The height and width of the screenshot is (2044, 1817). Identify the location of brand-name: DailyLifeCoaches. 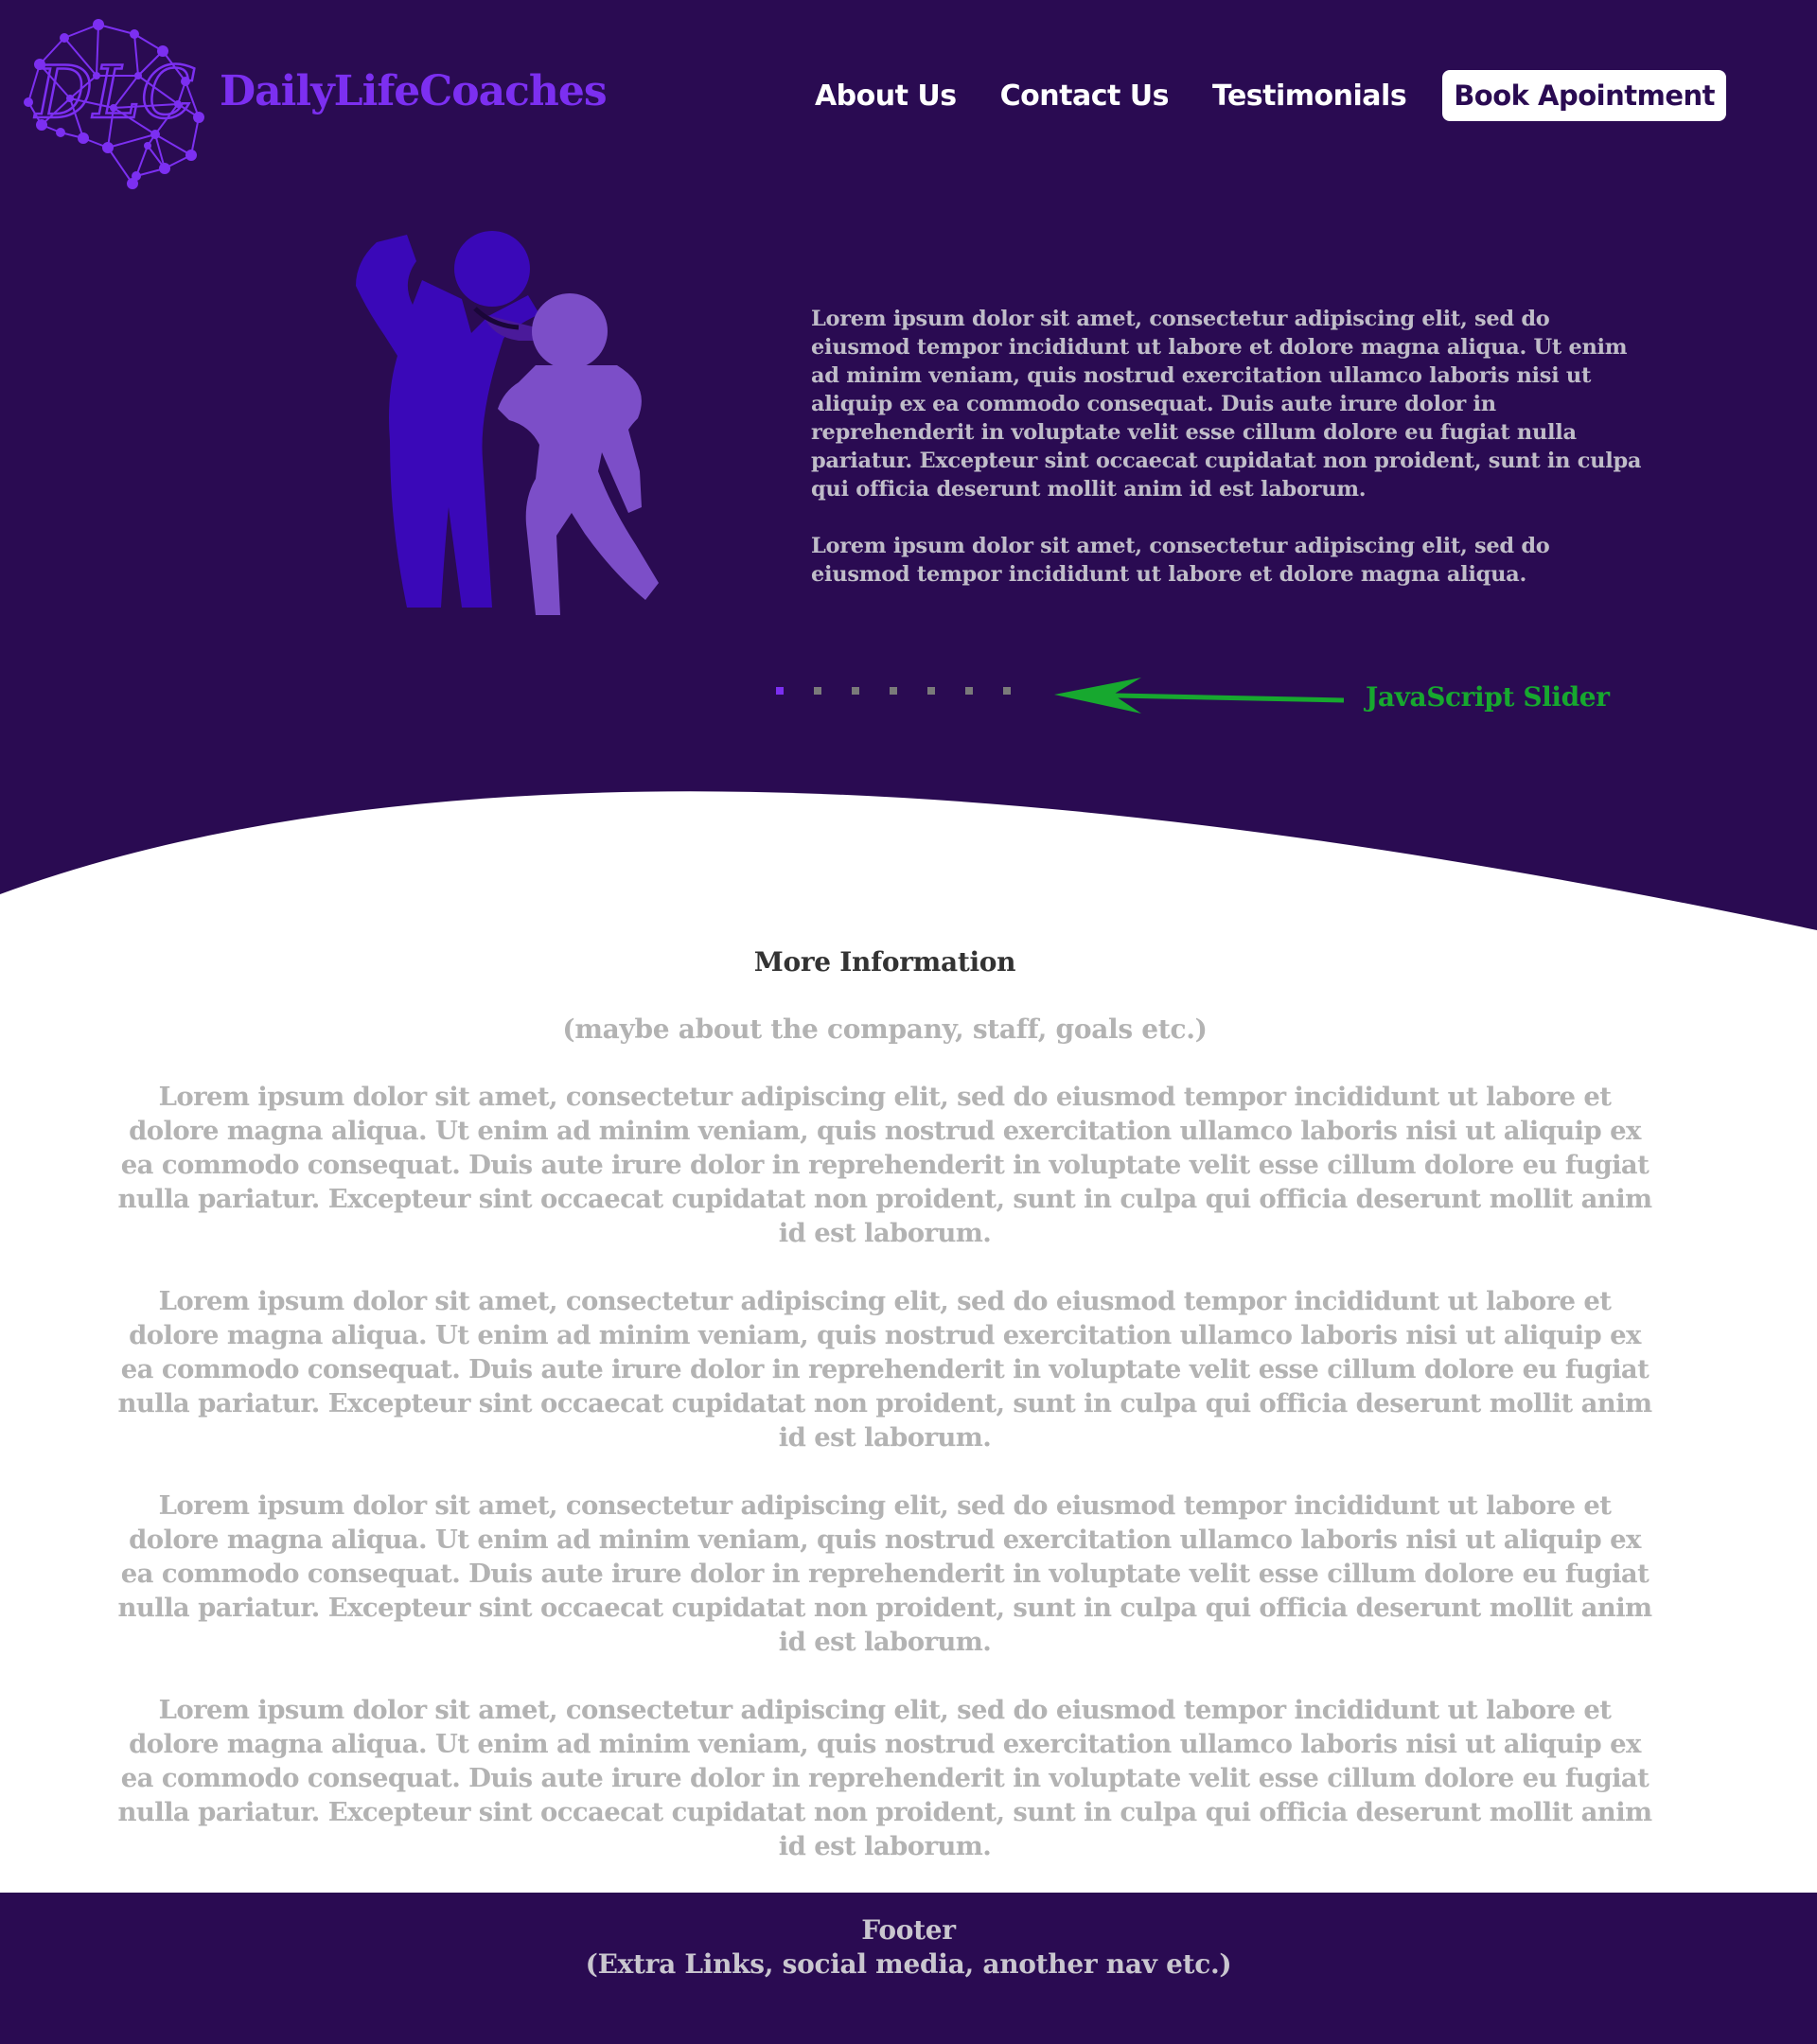
(414, 91).